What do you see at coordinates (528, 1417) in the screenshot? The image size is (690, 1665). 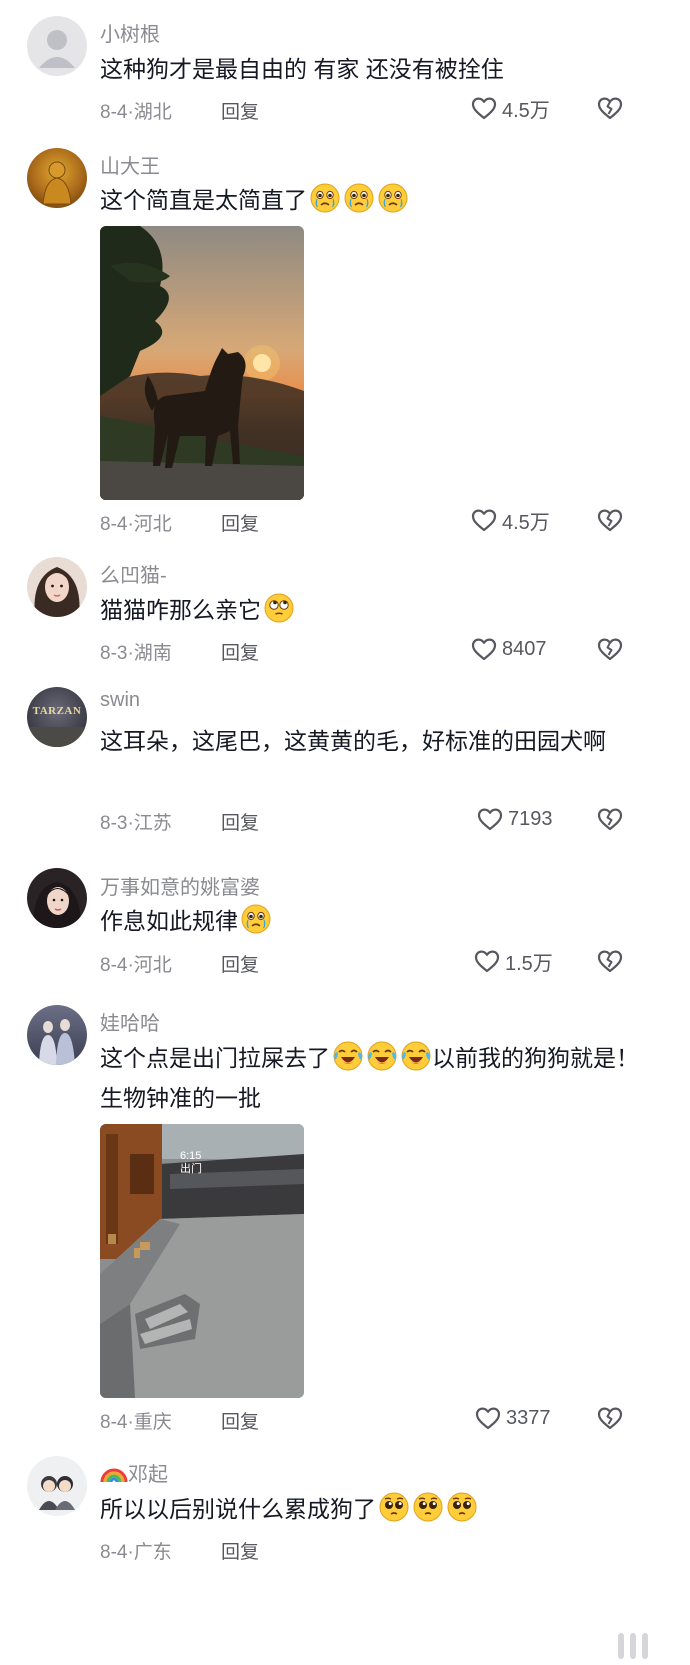 I see `like-count: 3377` at bounding box center [528, 1417].